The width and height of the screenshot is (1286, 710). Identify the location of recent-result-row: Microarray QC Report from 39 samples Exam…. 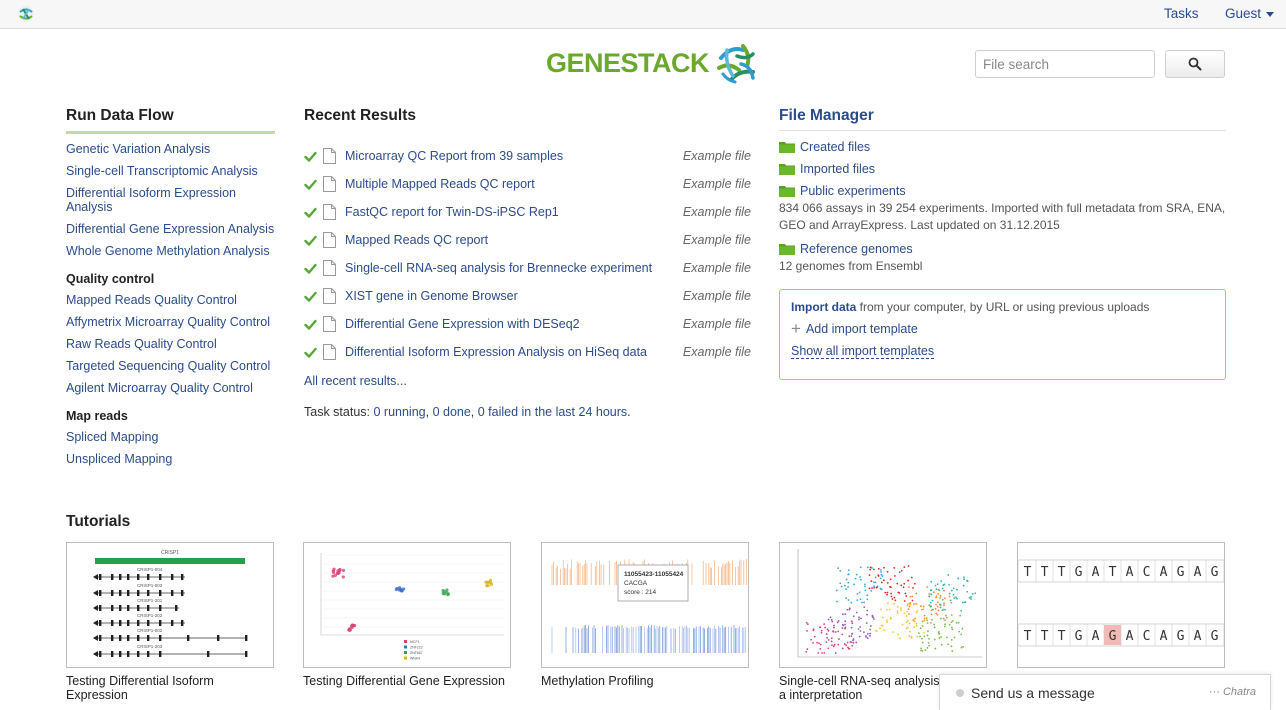
(528, 156).